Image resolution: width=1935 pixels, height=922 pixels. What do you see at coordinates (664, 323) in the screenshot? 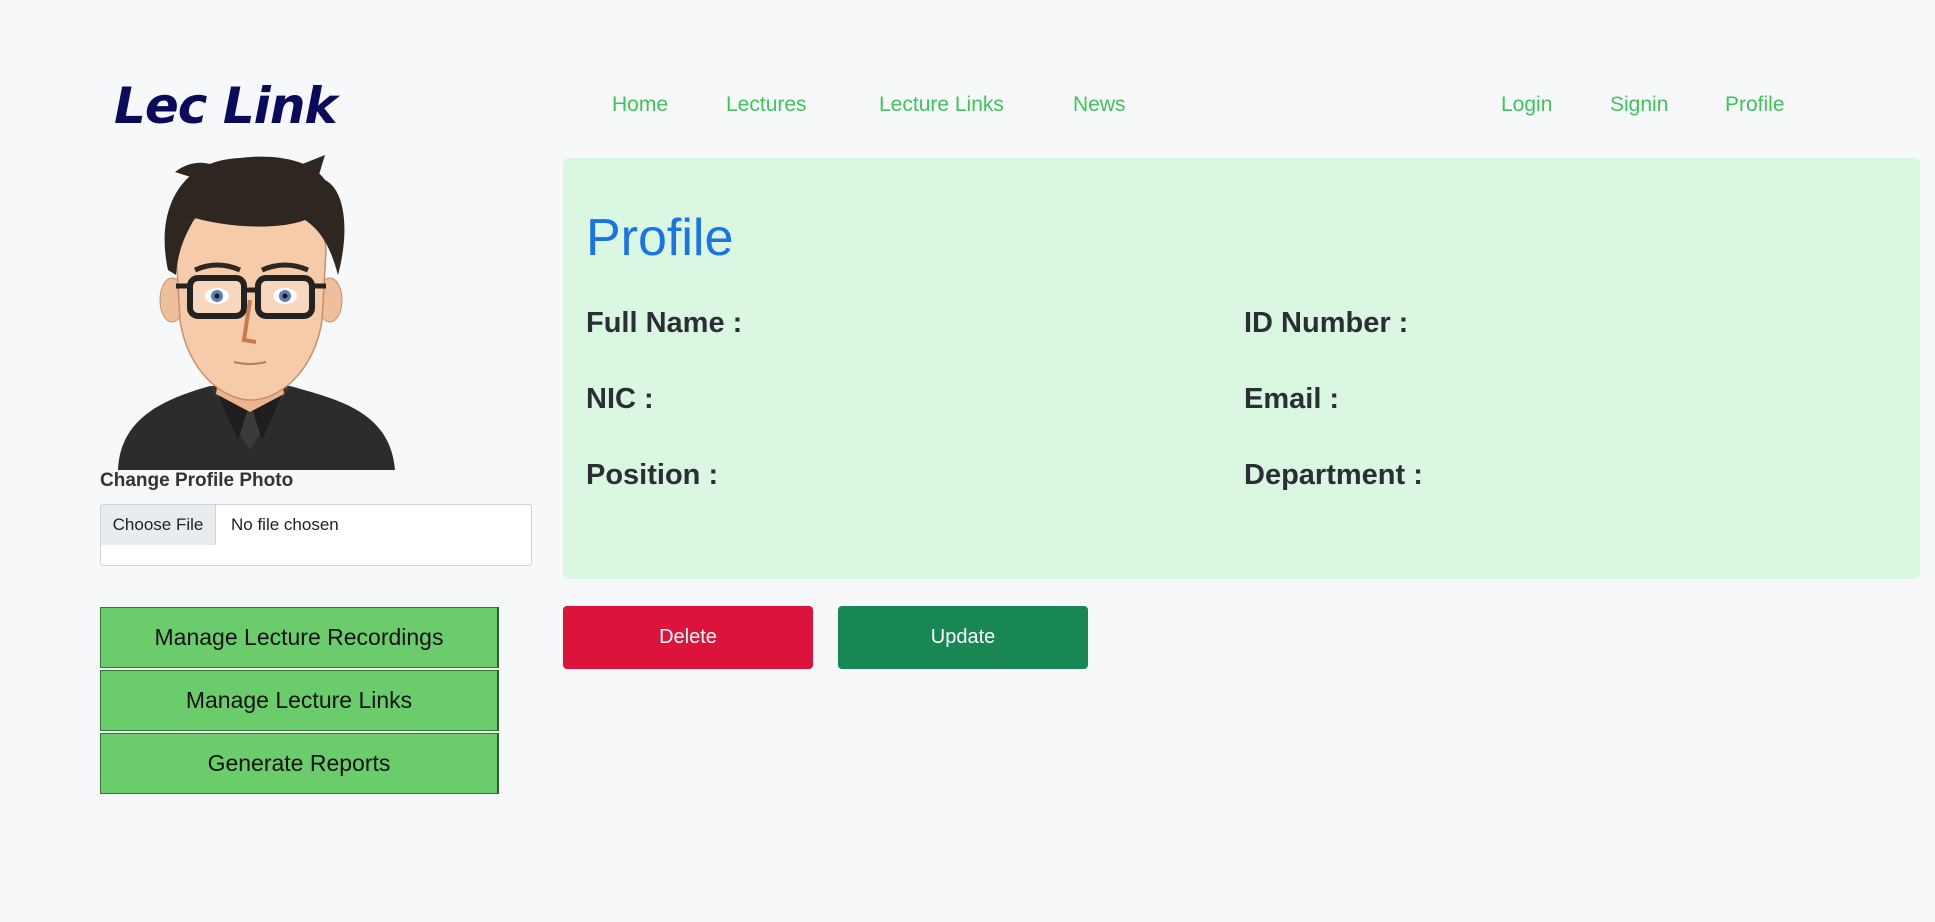
I see `full-name-label: Full Name :` at bounding box center [664, 323].